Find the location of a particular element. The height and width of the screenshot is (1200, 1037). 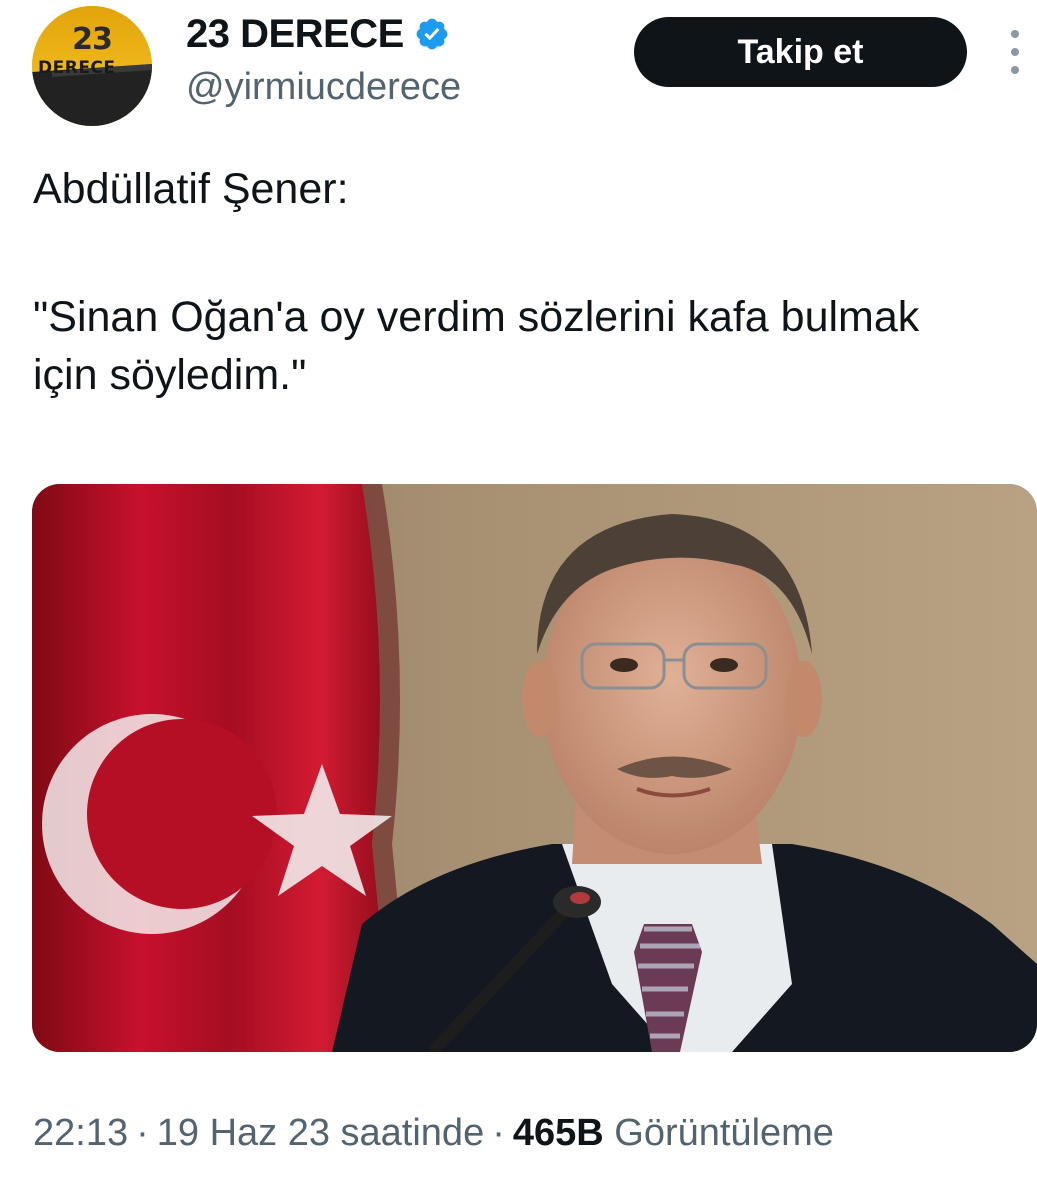

more-vertical-icon is located at coordinates (1015, 52).